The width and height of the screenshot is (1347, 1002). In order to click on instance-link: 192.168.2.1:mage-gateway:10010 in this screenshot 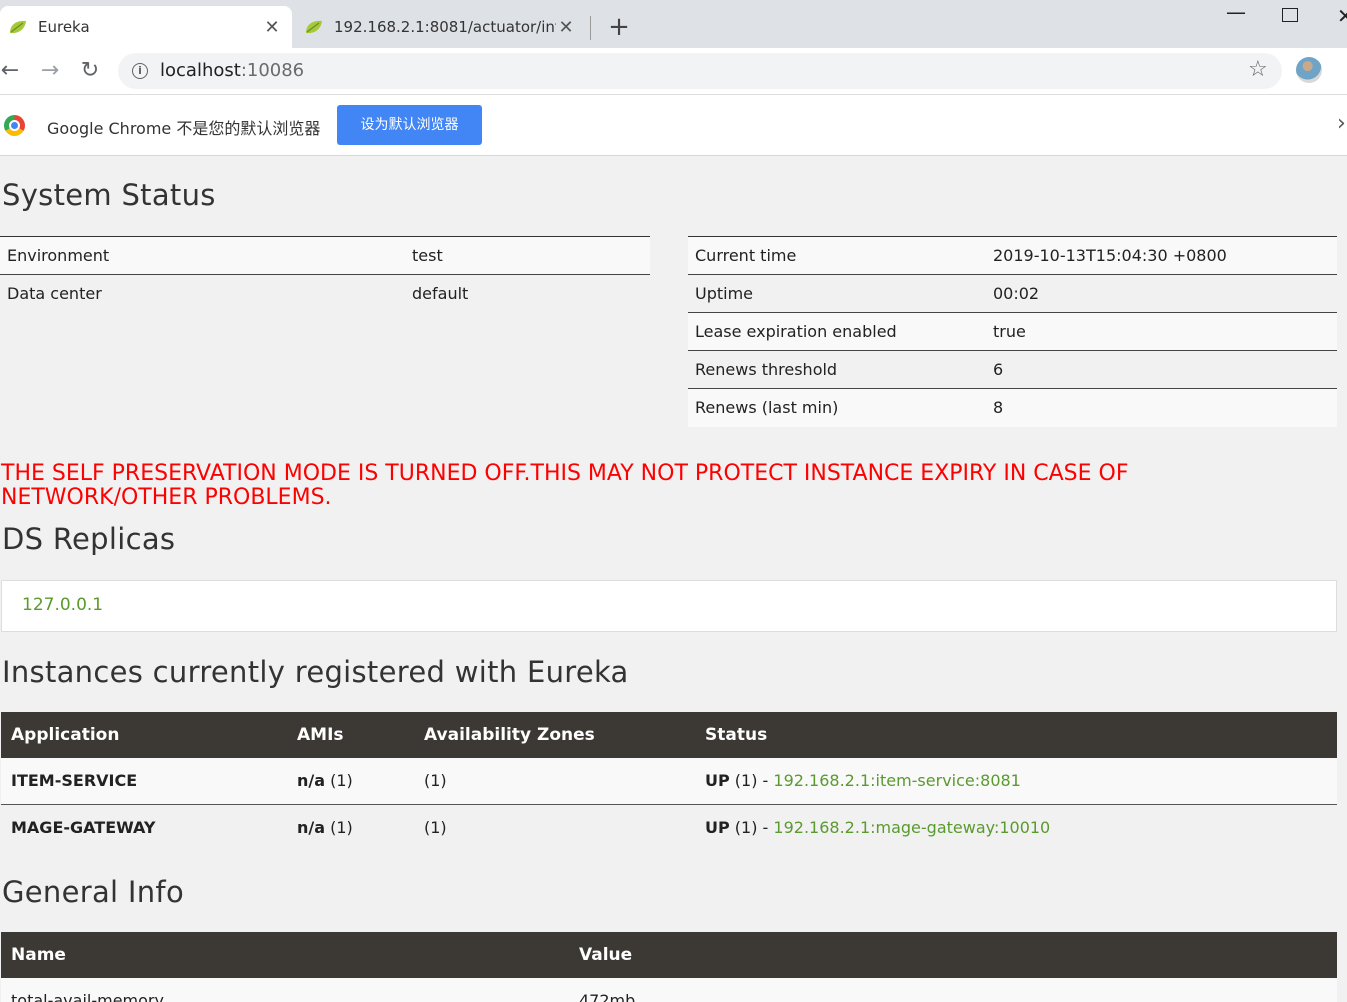, I will do `click(911, 827)`.